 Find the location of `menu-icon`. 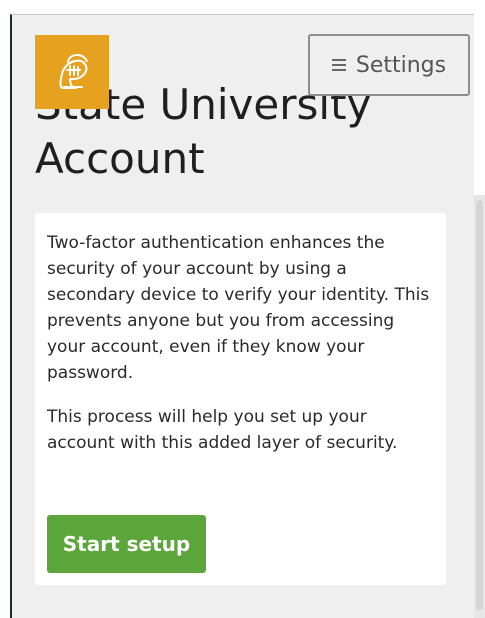

menu-icon is located at coordinates (338, 65).